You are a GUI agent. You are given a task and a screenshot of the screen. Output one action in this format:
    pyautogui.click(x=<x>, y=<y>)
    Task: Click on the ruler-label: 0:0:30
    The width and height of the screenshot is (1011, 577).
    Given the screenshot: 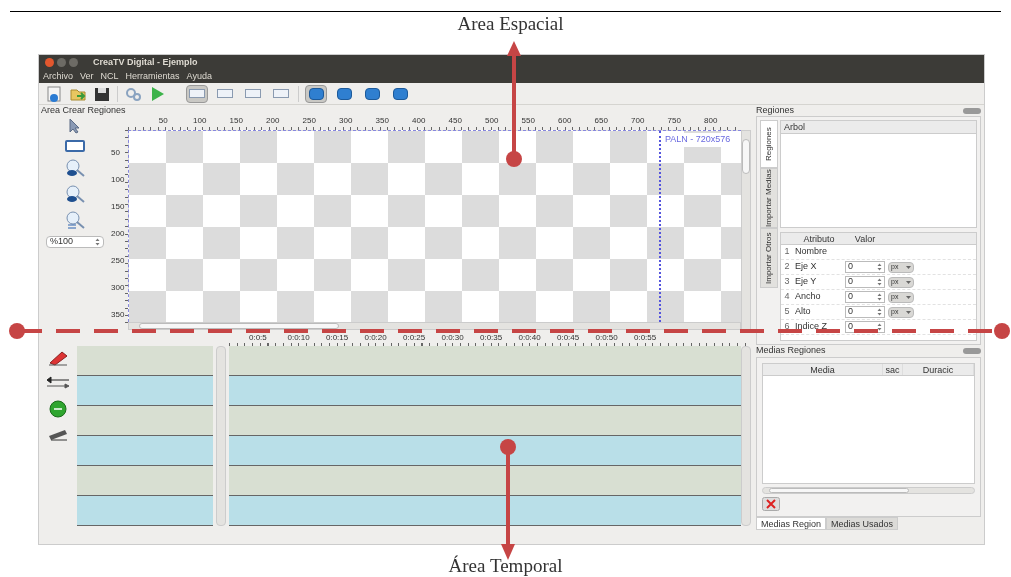 What is the action you would take?
    pyautogui.click(x=452, y=338)
    